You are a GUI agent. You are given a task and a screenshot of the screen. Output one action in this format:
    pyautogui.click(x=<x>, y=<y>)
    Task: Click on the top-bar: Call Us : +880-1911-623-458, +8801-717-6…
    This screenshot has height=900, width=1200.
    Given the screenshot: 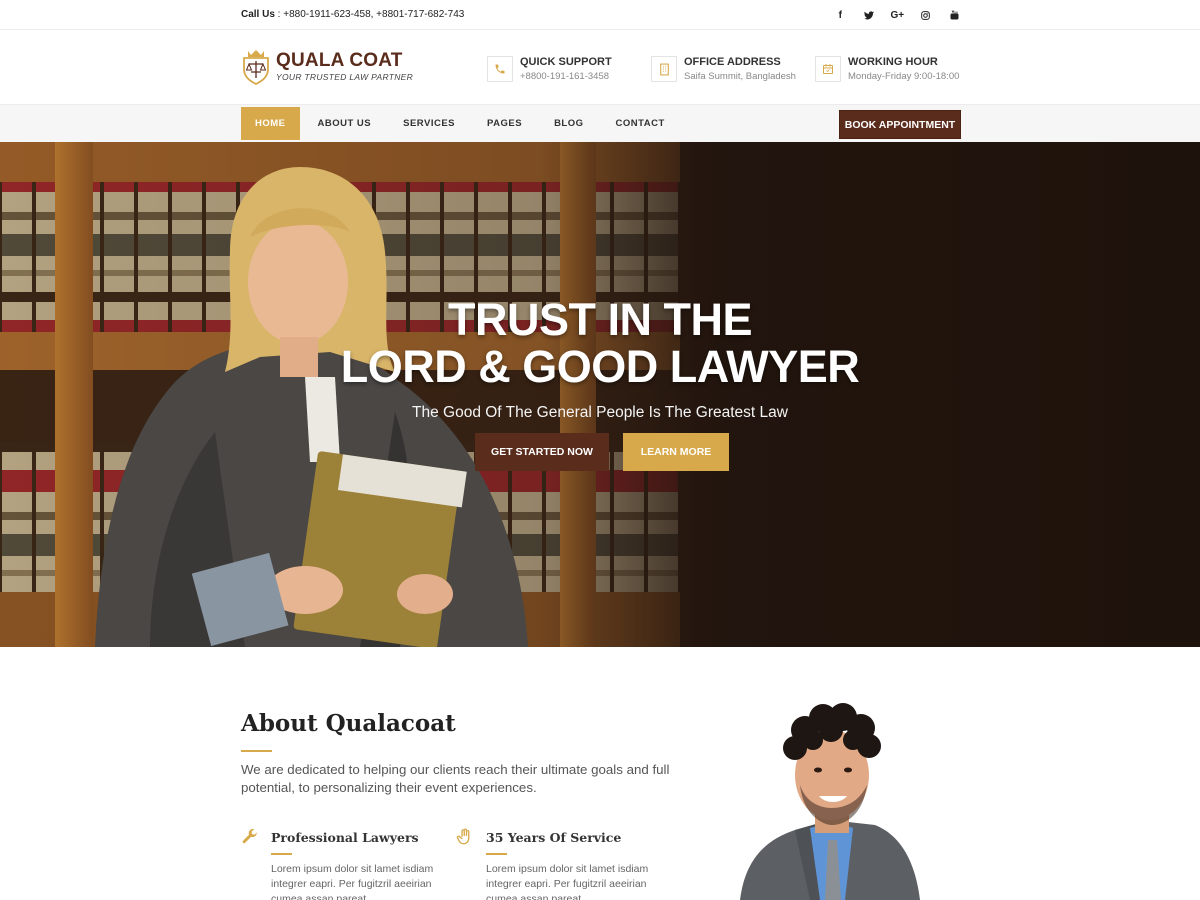 What is the action you would take?
    pyautogui.click(x=600, y=15)
    